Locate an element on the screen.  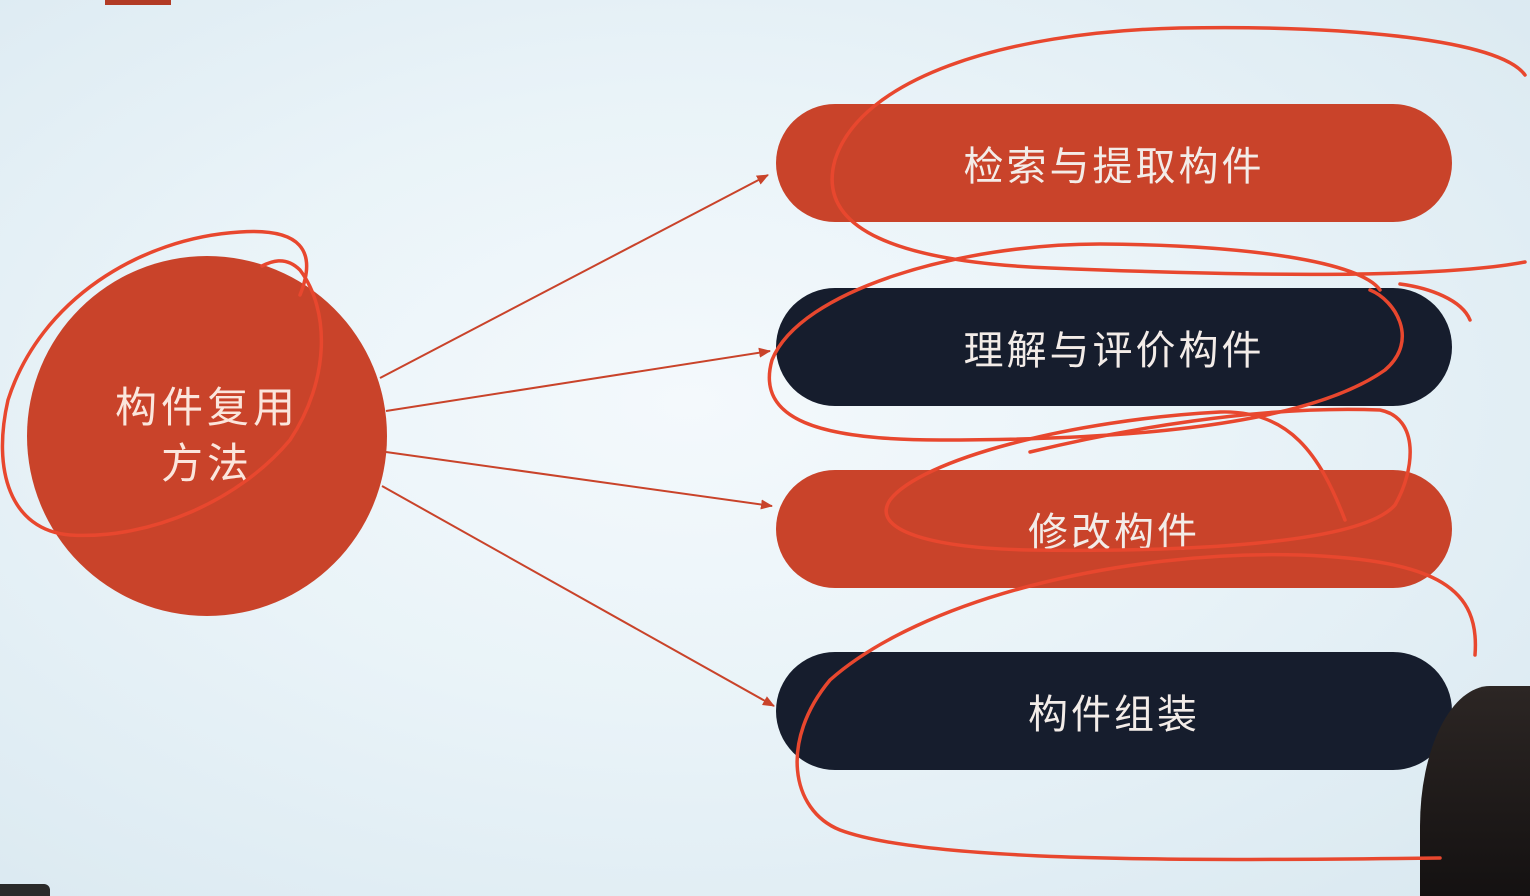
node-understand-evaluate-components: 理解与评价构件 is located at coordinates (1114, 347).